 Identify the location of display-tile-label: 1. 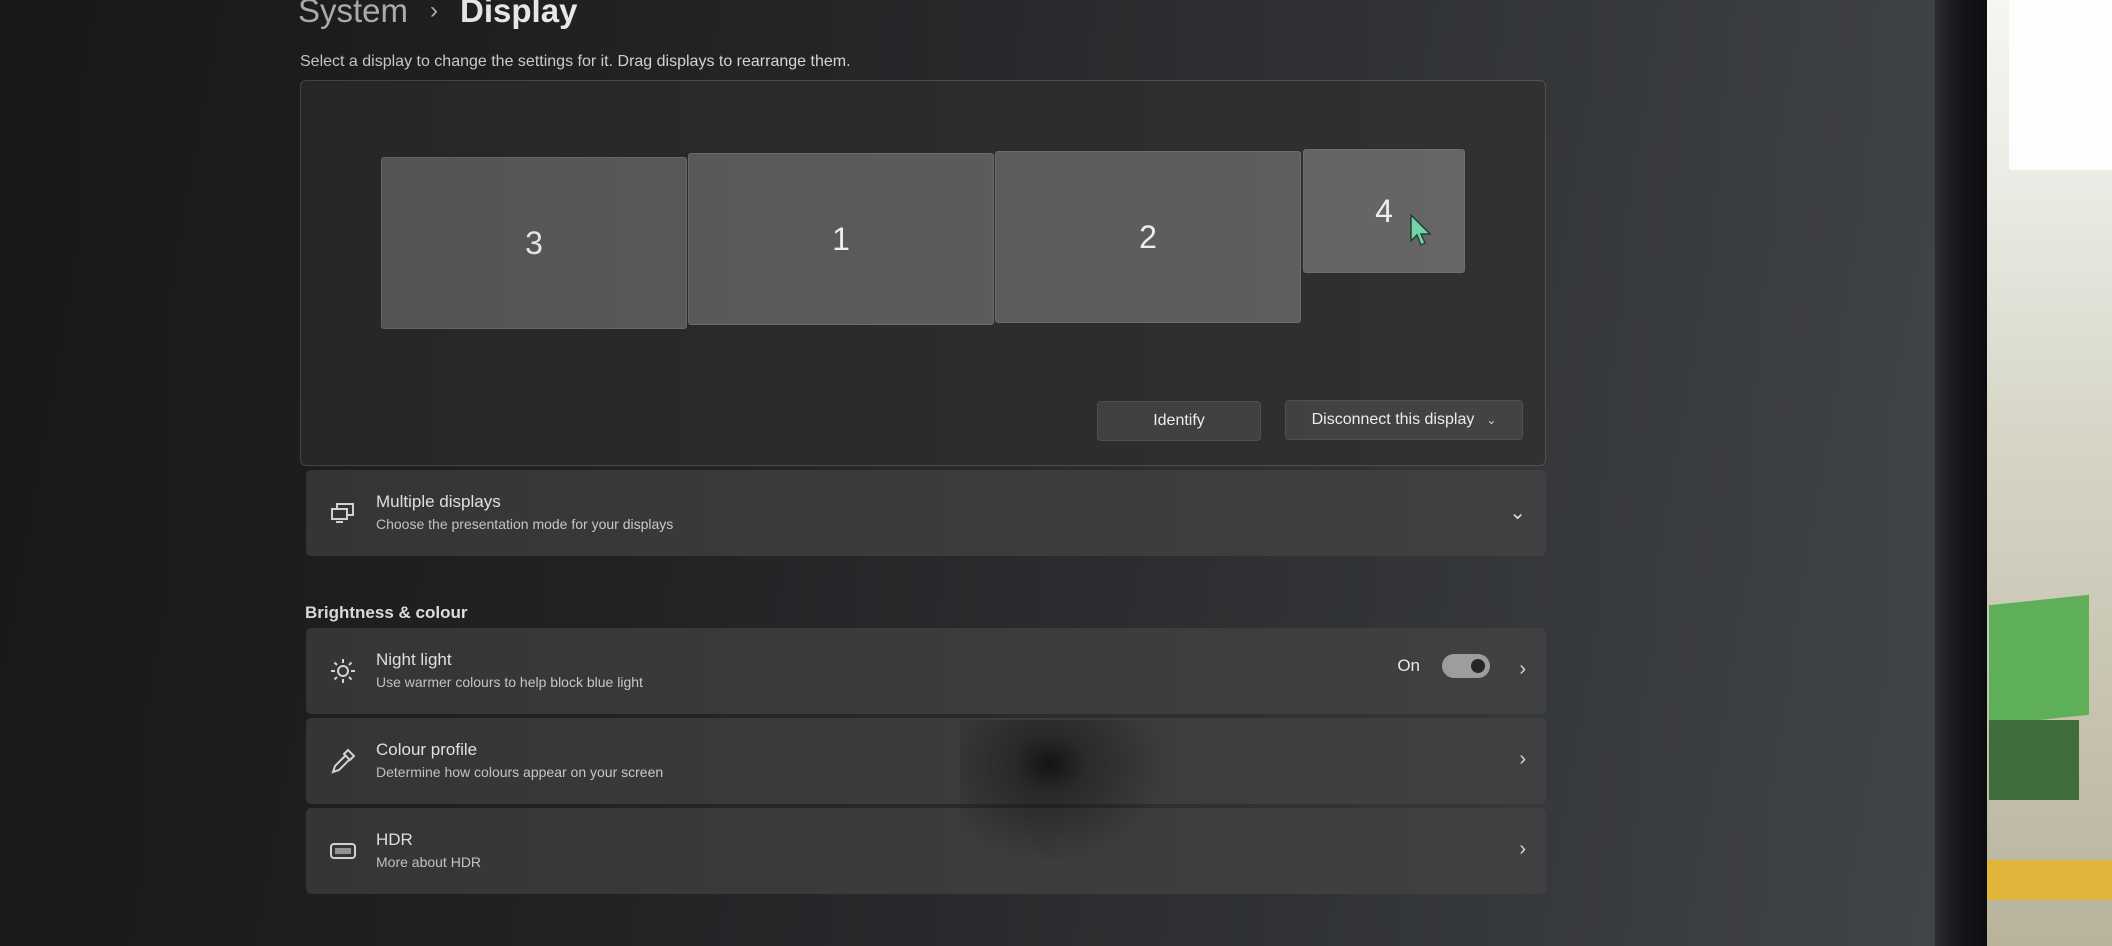
(841, 238).